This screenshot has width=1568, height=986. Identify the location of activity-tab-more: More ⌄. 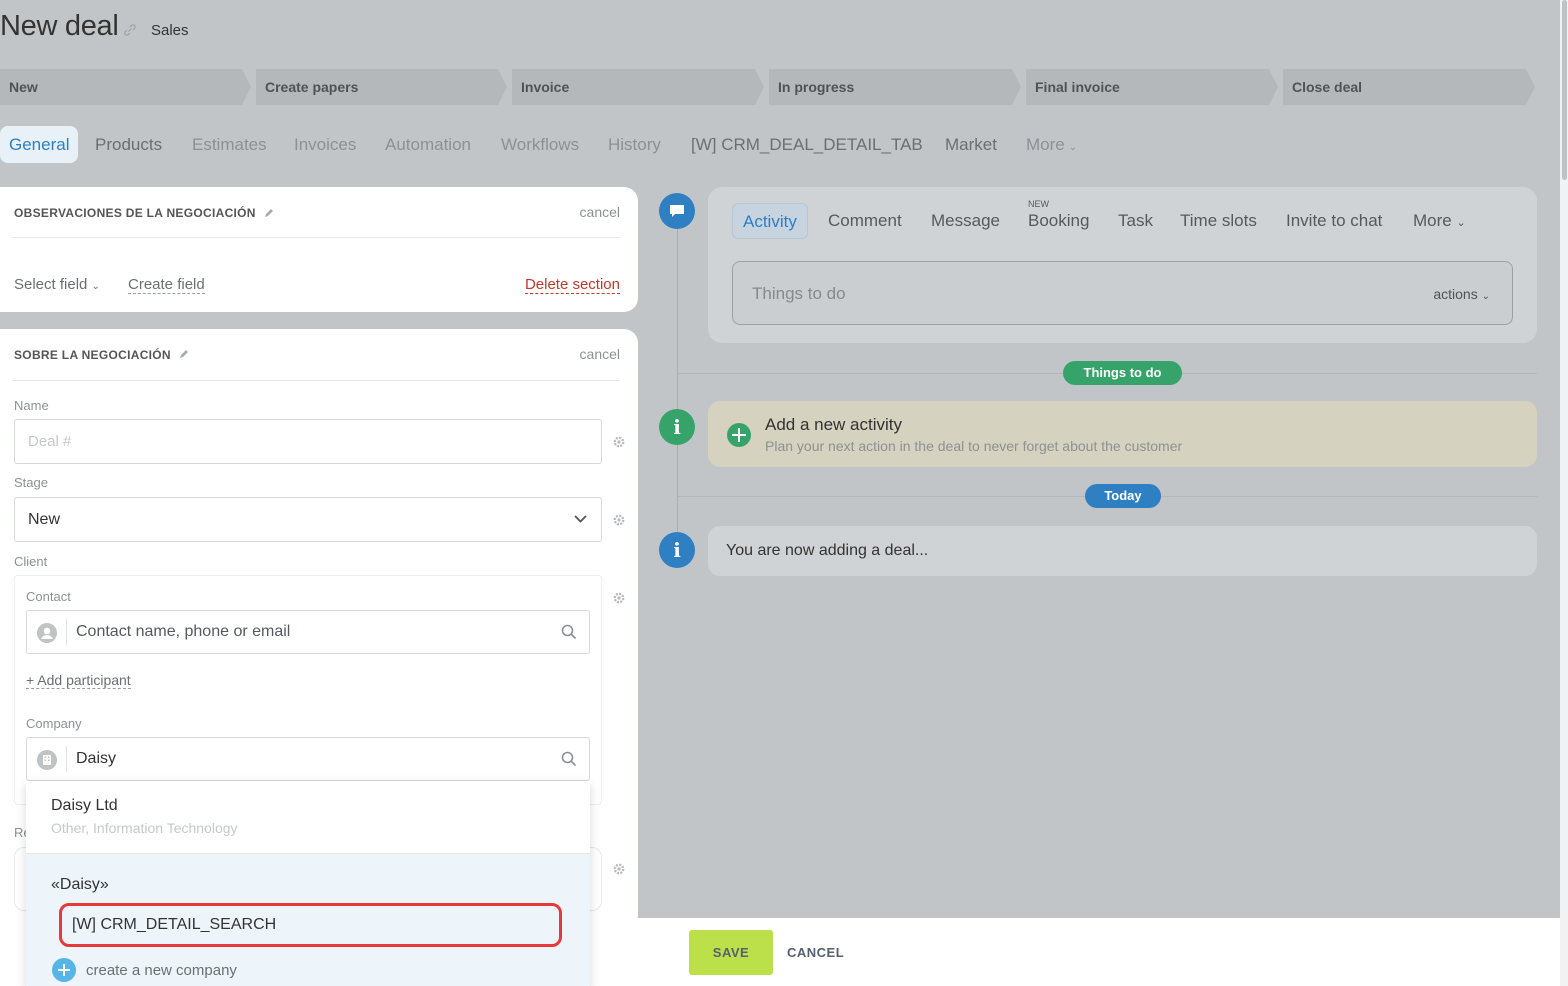
(1439, 221).